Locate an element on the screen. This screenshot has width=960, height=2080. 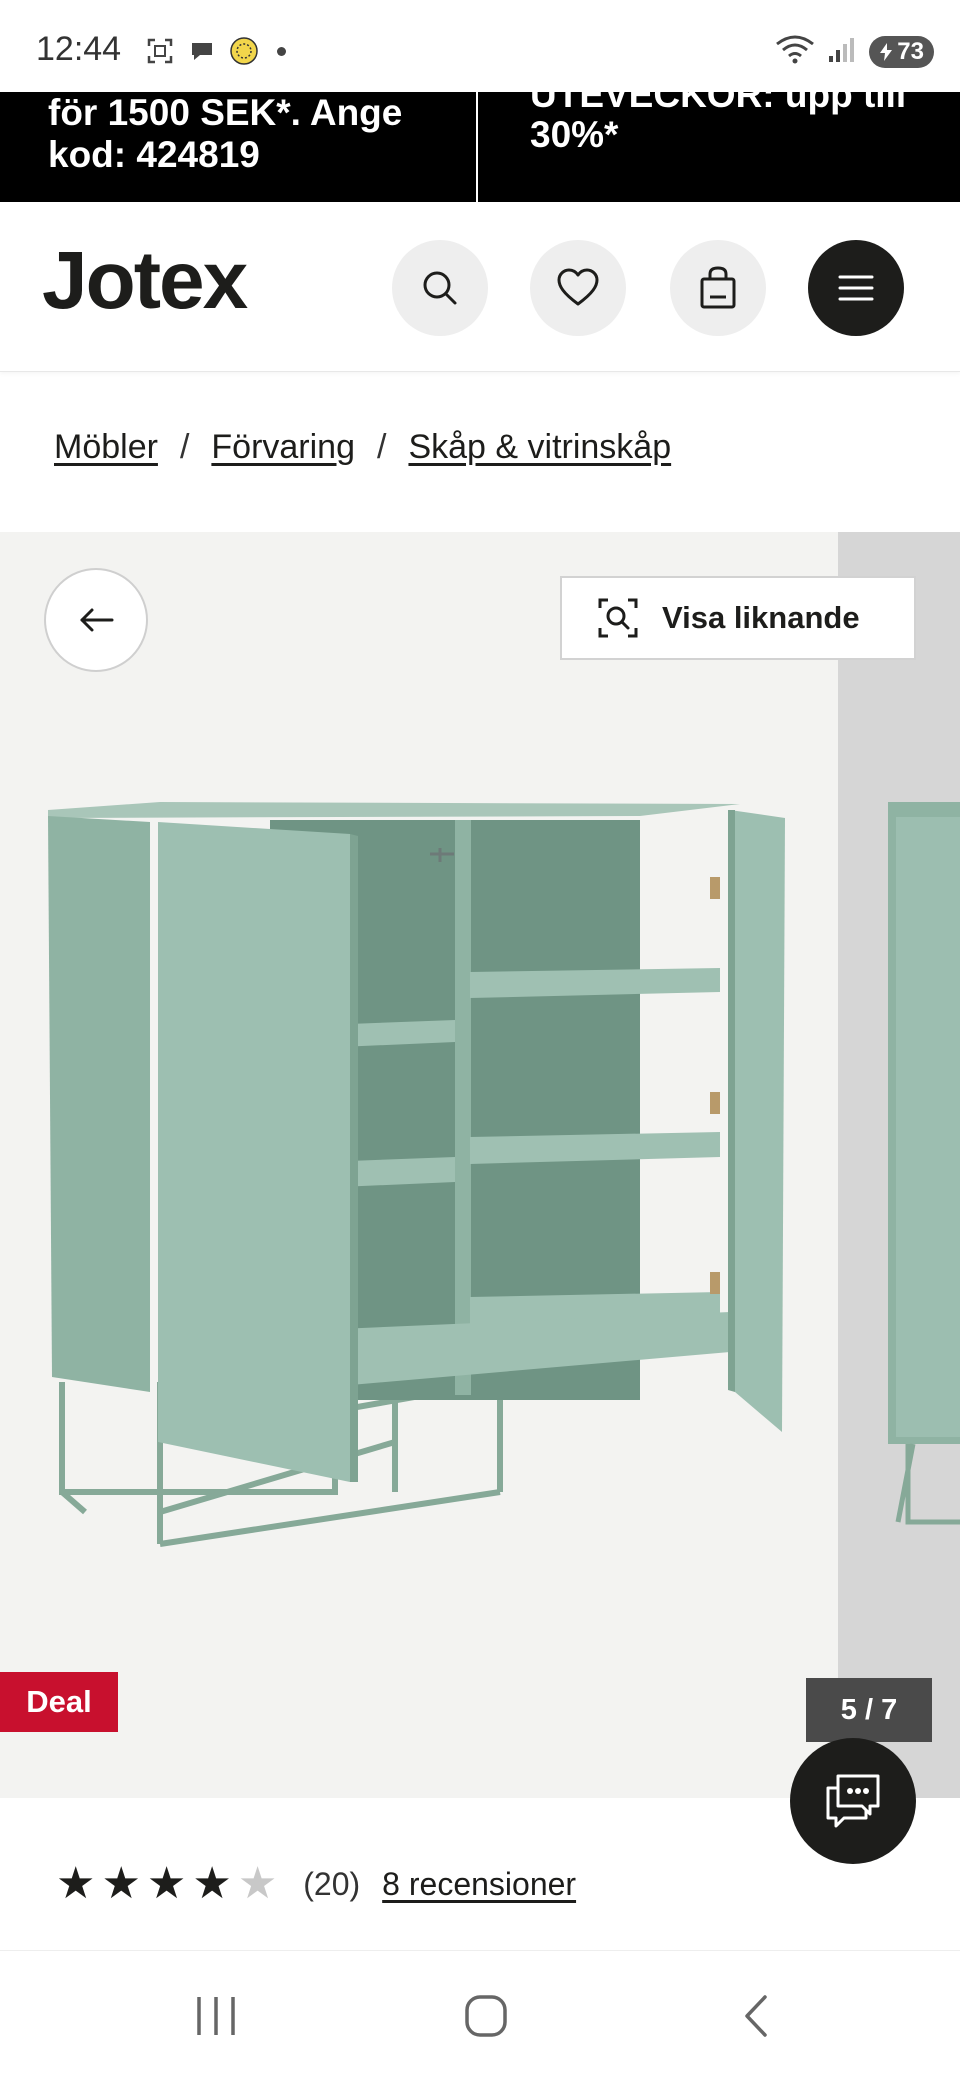
chat-bubble-icon is located at coordinates (202, 51).